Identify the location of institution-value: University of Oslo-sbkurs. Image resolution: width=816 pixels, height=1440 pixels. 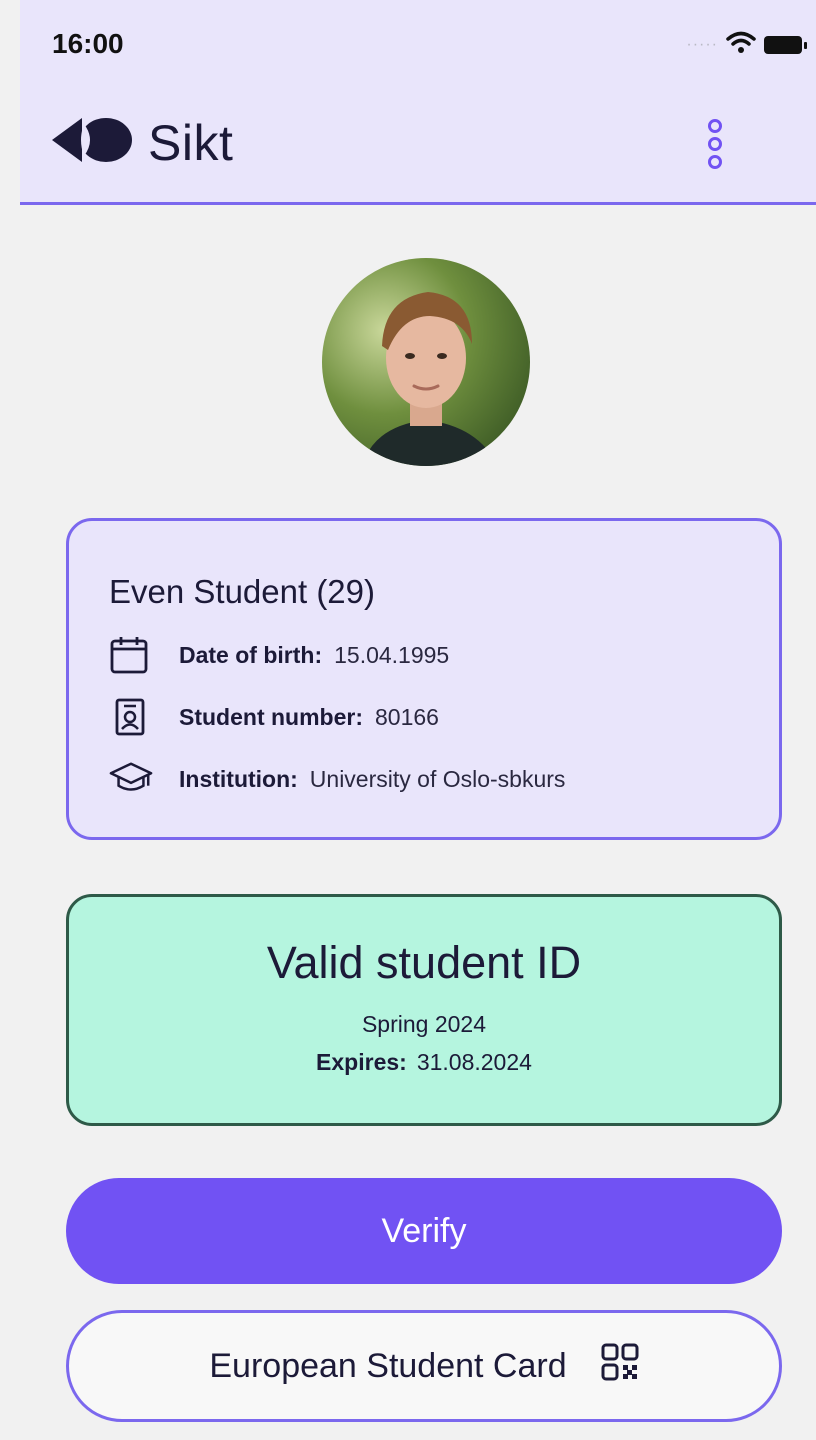
(437, 778).